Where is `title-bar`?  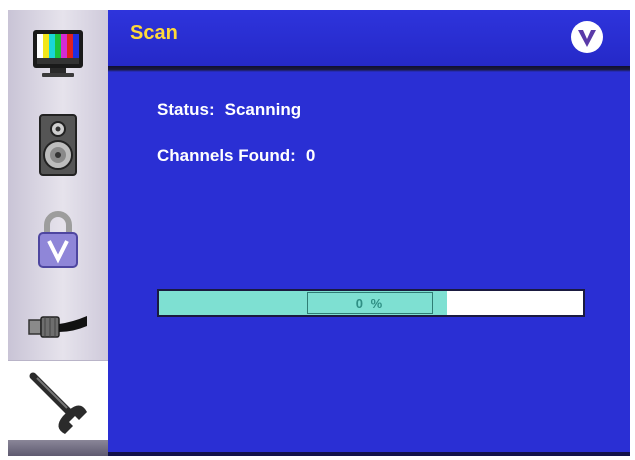
title-bar is located at coordinates (369, 38).